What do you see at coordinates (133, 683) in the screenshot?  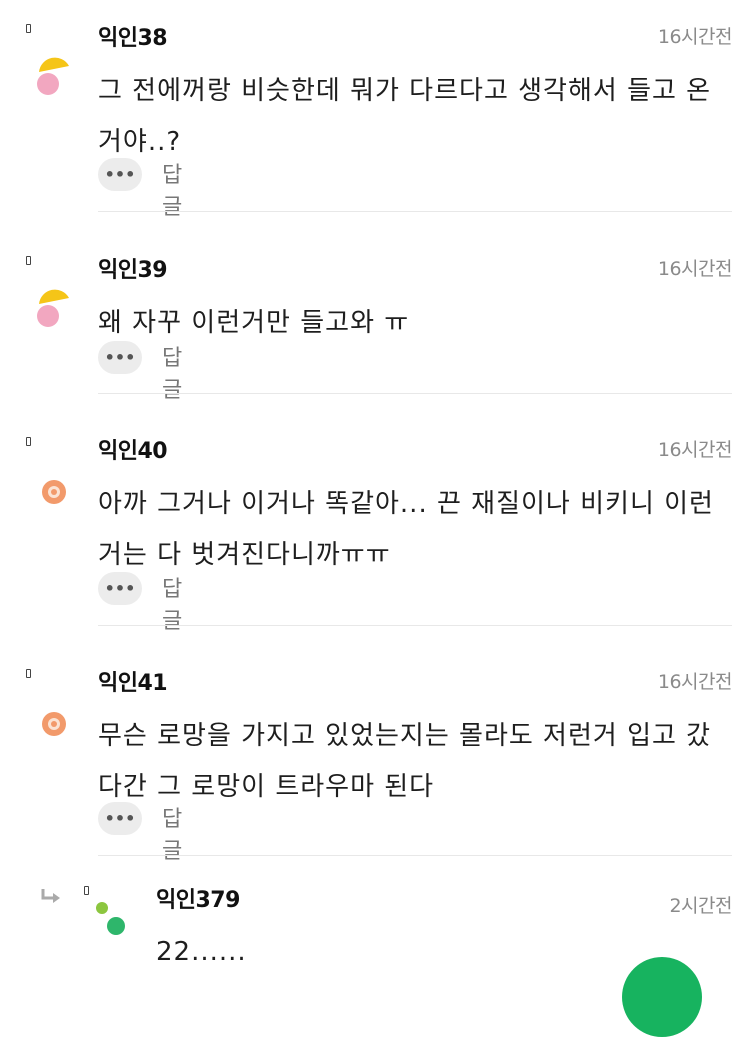 I see `comment-author: 익인41` at bounding box center [133, 683].